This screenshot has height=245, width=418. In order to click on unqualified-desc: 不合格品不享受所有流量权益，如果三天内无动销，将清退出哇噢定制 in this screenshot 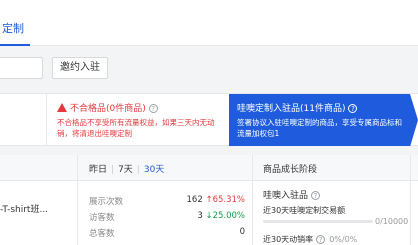, I will do `click(136, 128)`.